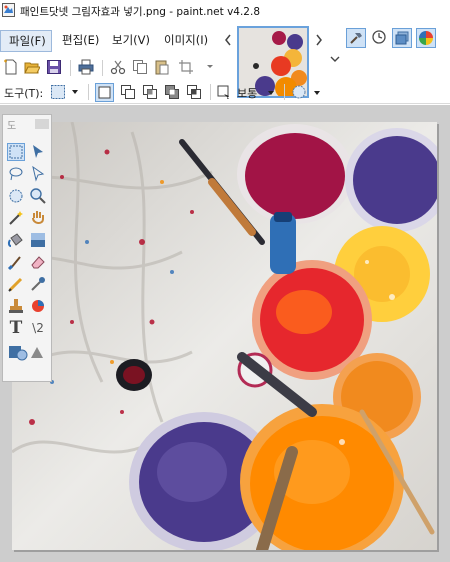 The width and height of the screenshot is (450, 562). What do you see at coordinates (27, 248) in the screenshot?
I see `tools-palette: 도 T \2` at bounding box center [27, 248].